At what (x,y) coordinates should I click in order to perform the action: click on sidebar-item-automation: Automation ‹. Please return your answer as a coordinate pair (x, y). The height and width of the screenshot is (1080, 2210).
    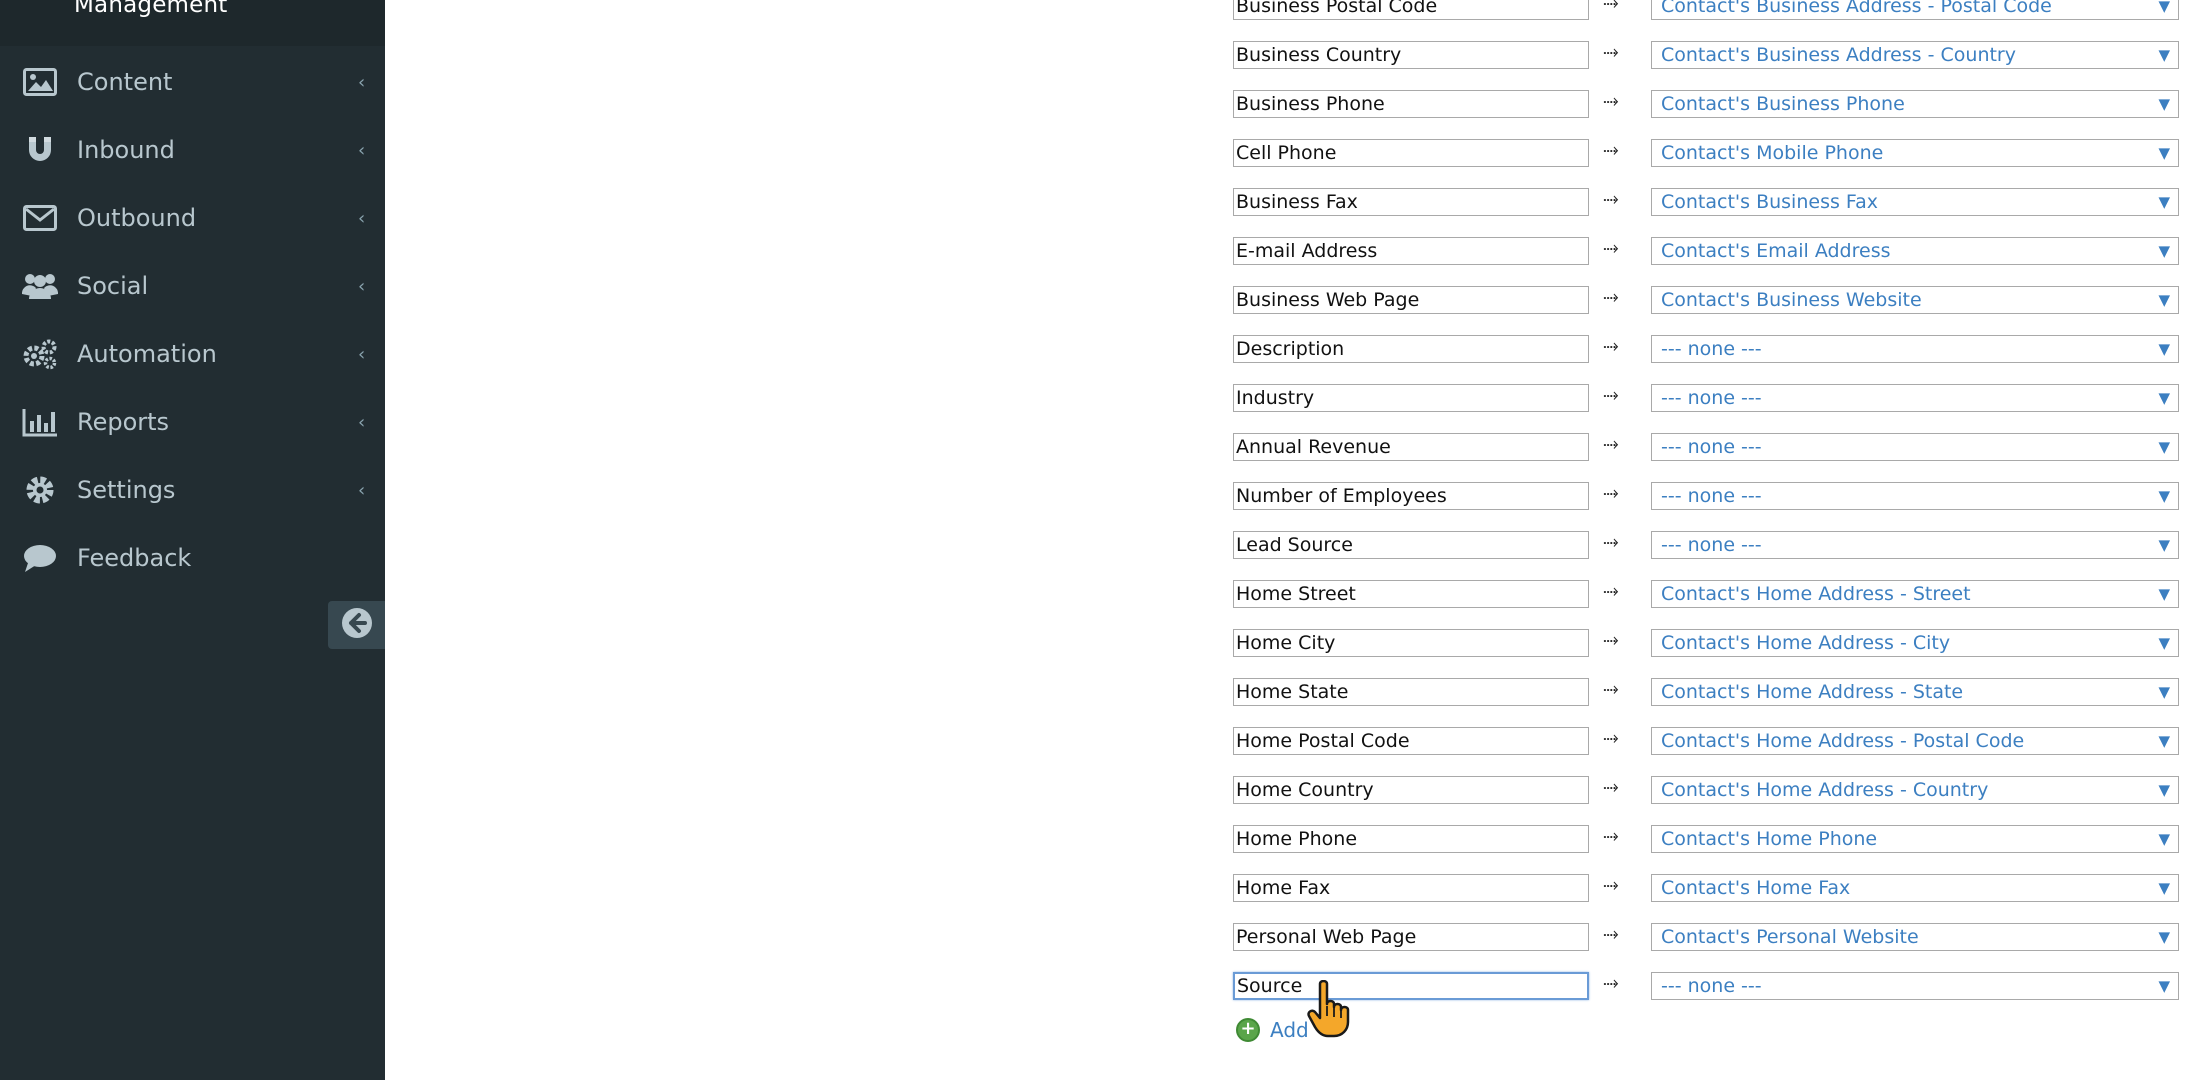
    Looking at the image, I should click on (192, 354).